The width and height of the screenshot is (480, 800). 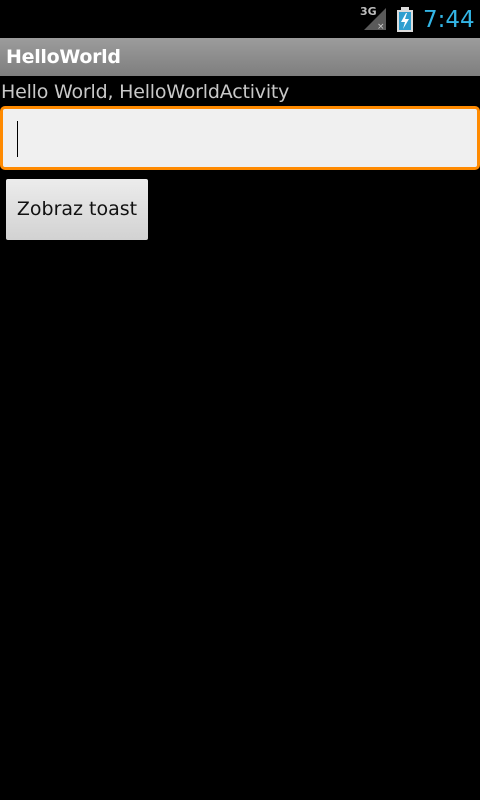 I want to click on signal-strength-icon: ×, so click(x=375, y=20).